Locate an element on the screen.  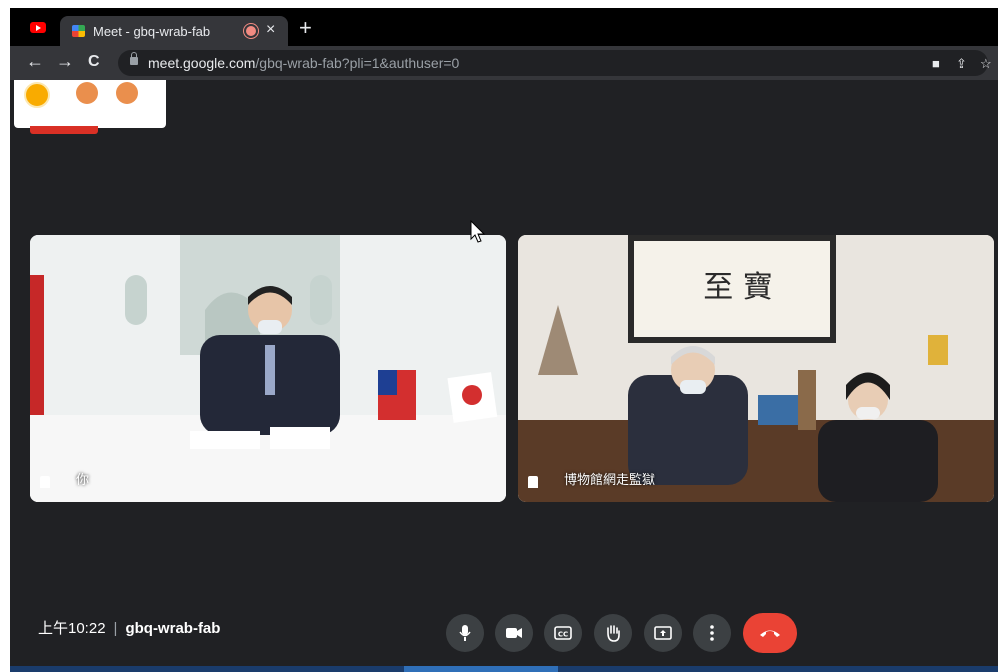
microphone-icon is located at coordinates (465, 633).